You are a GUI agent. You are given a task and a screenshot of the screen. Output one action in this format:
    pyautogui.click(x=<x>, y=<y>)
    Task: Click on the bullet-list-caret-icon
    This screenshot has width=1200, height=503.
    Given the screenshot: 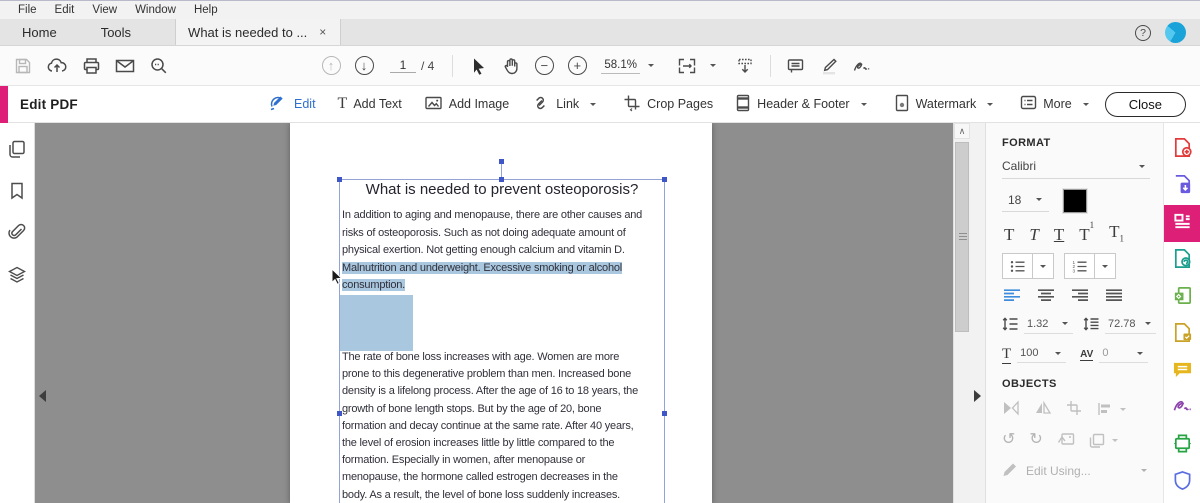 What is the action you would take?
    pyautogui.click(x=1043, y=266)
    